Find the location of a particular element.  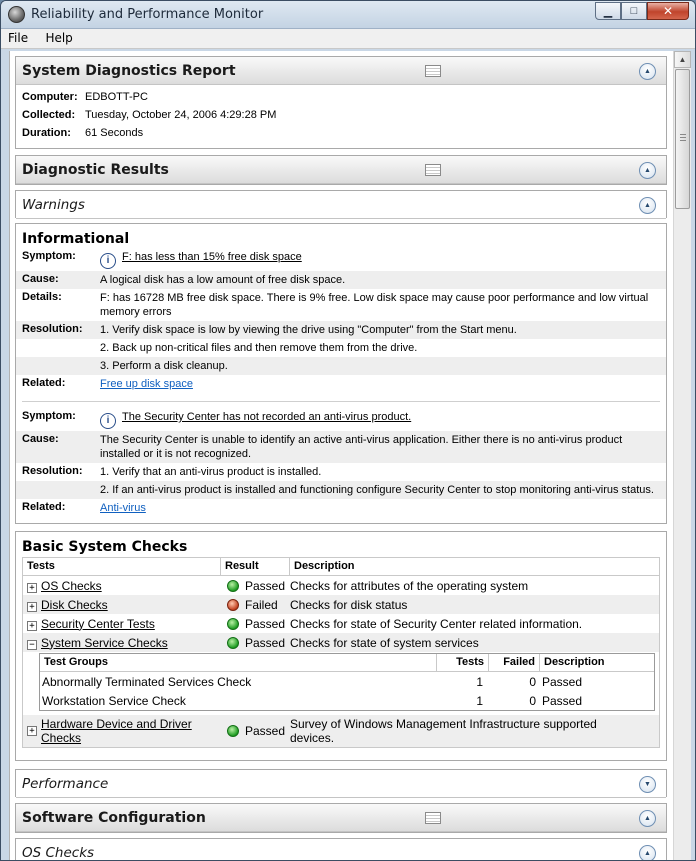

failed-status-icon is located at coordinates (233, 604).